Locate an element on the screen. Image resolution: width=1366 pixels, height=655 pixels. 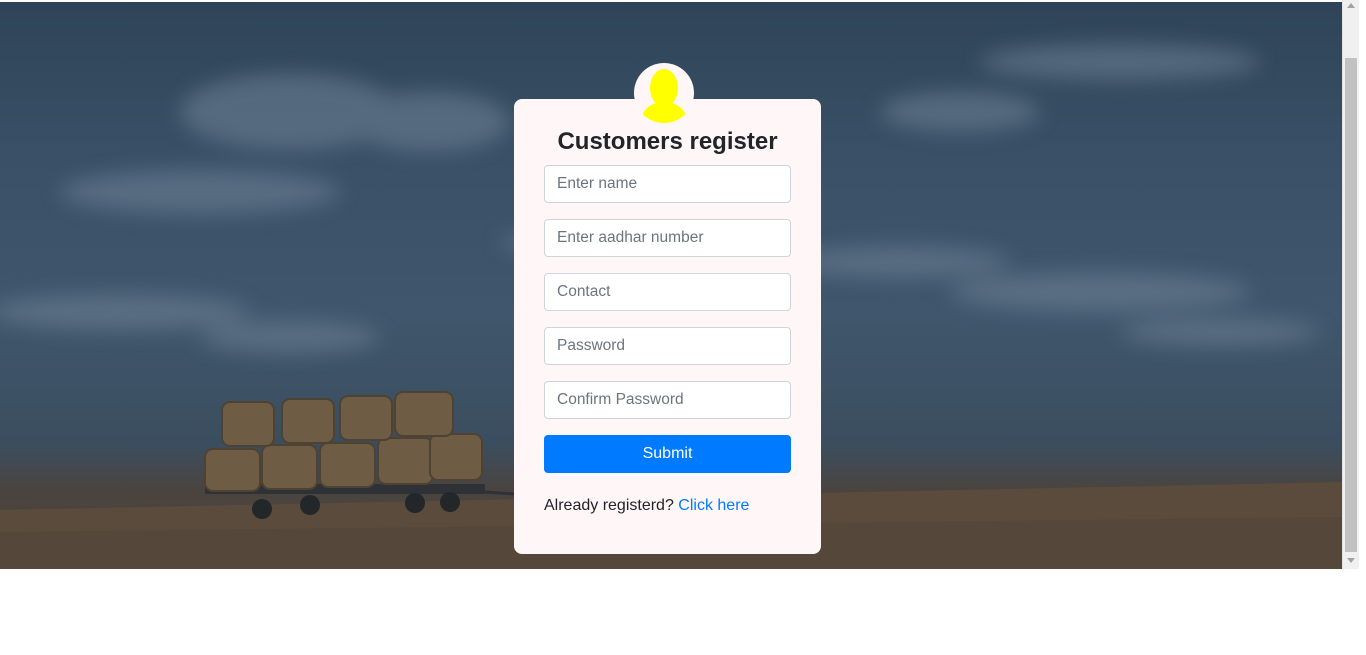
avatar is located at coordinates (664, 93).